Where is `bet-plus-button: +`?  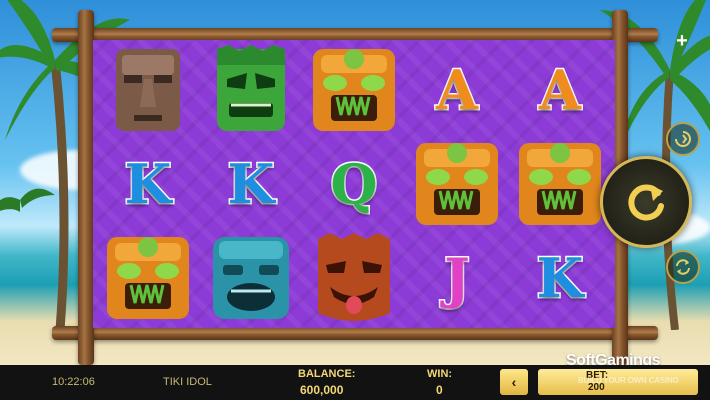 bet-plus-button: + is located at coordinates (682, 41).